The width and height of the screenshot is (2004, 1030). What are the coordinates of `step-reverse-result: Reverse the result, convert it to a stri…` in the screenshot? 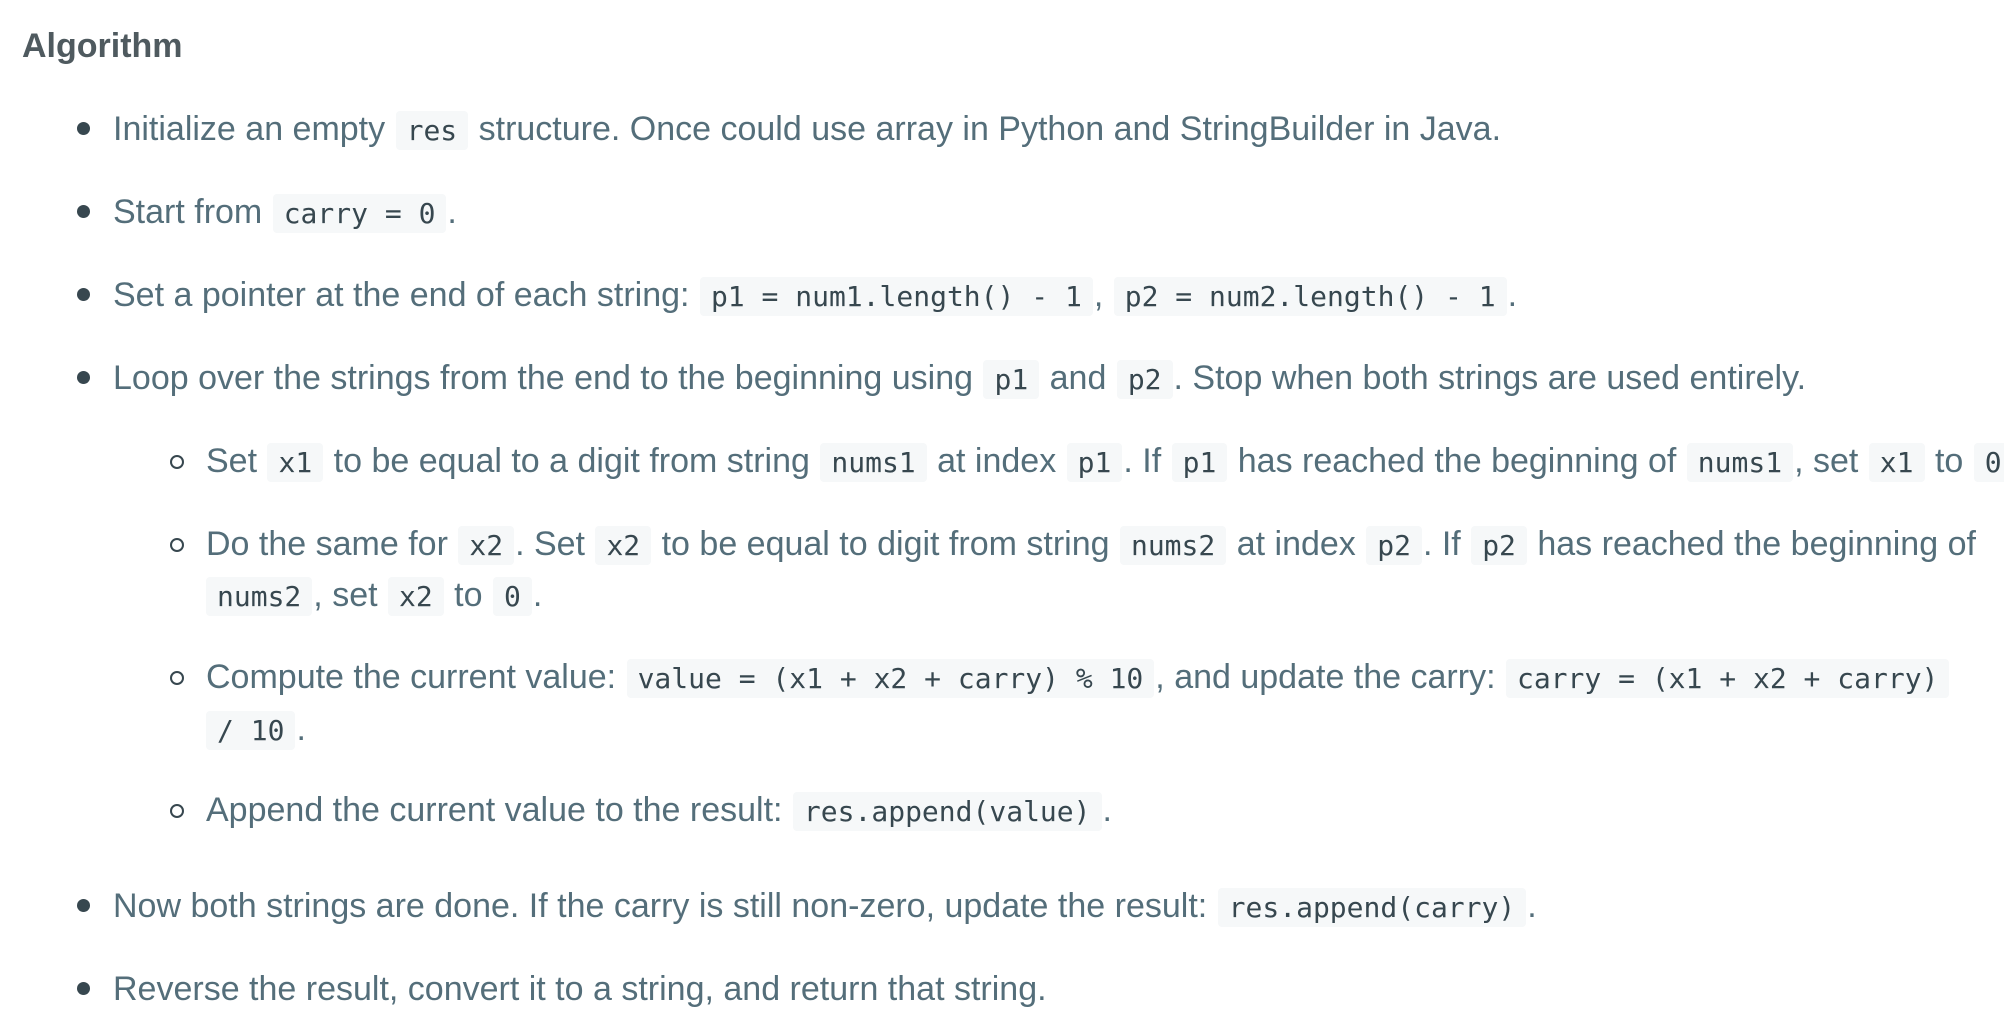 It's located at (580, 989).